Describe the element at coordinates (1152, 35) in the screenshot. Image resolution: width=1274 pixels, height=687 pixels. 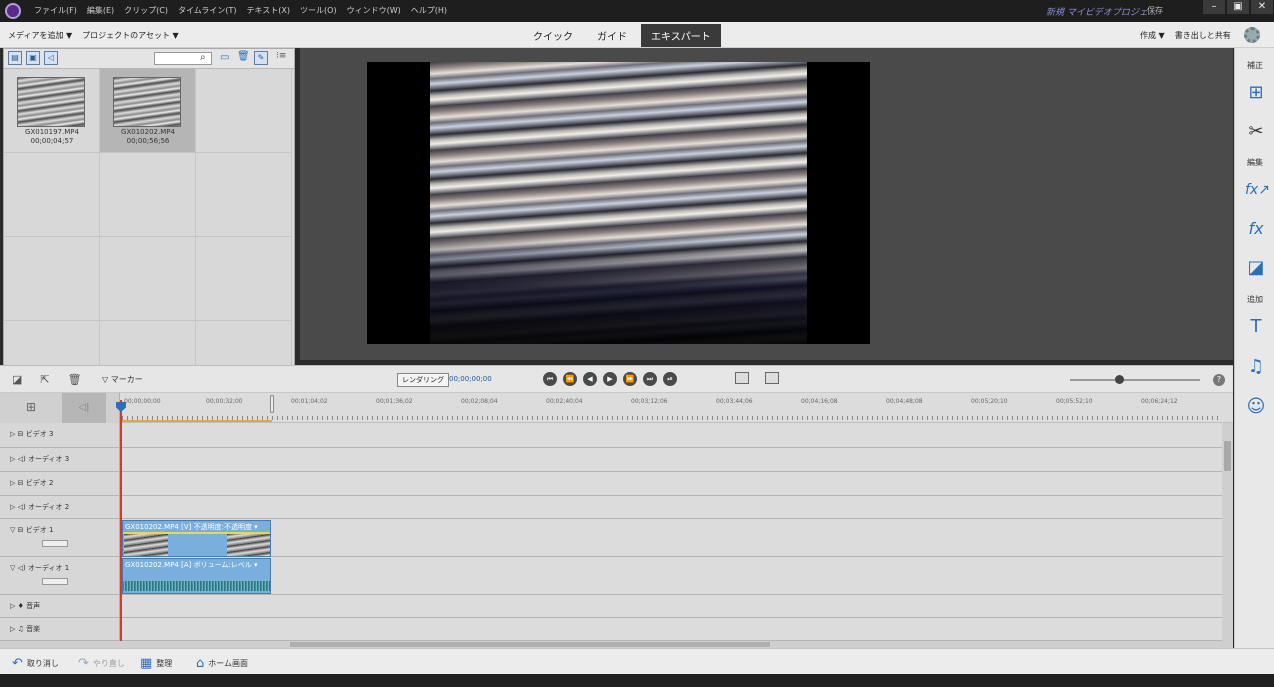
I see `create-button: 作成 ▼` at that location.